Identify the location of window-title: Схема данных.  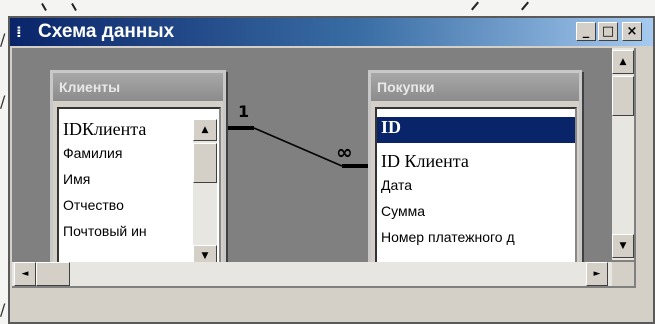
(106, 31).